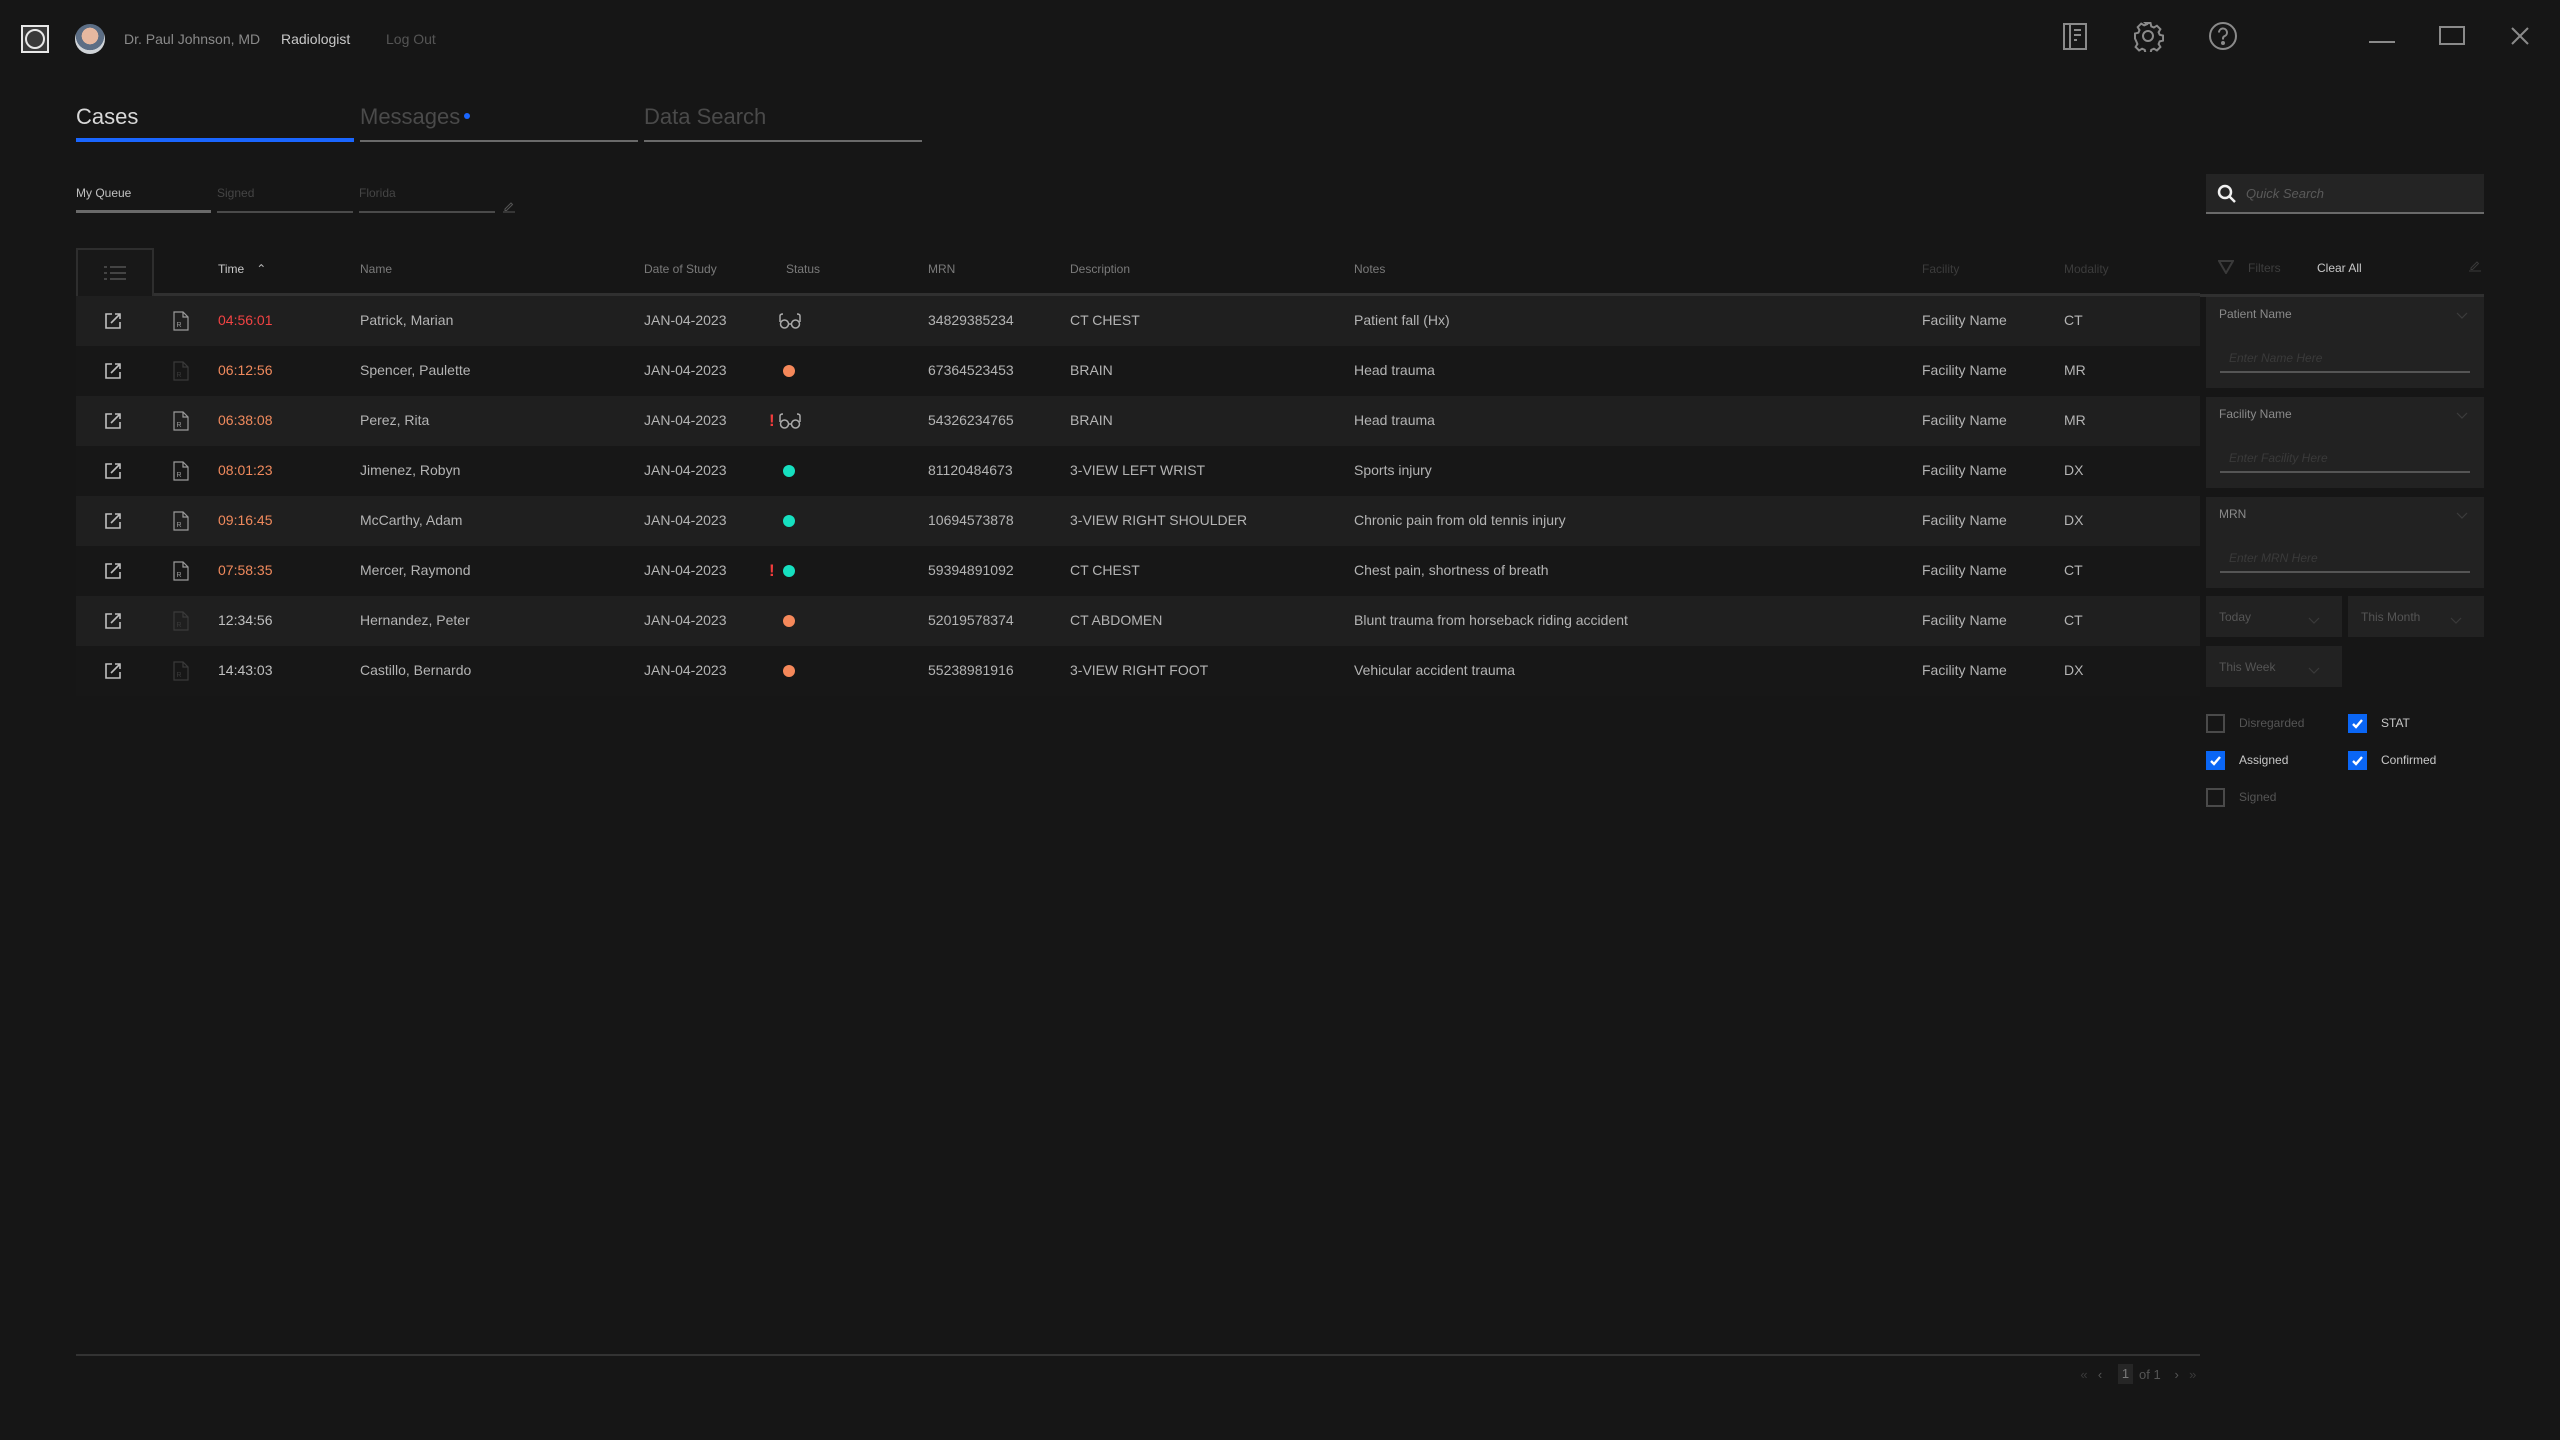  Describe the element at coordinates (179, 325) in the screenshot. I see `svg-text: R` at that location.